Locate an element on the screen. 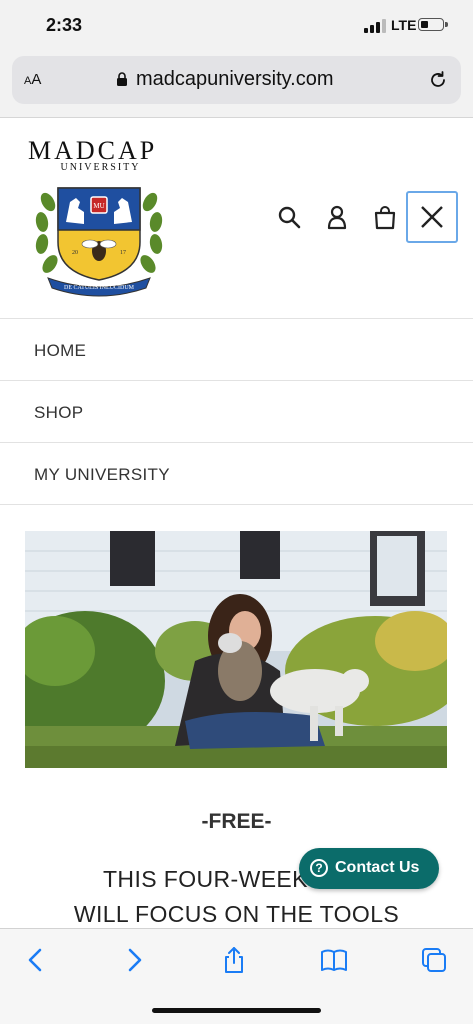 This screenshot has height=1024, width=473. url-text: madcapuniversity.com is located at coordinates (234, 79).